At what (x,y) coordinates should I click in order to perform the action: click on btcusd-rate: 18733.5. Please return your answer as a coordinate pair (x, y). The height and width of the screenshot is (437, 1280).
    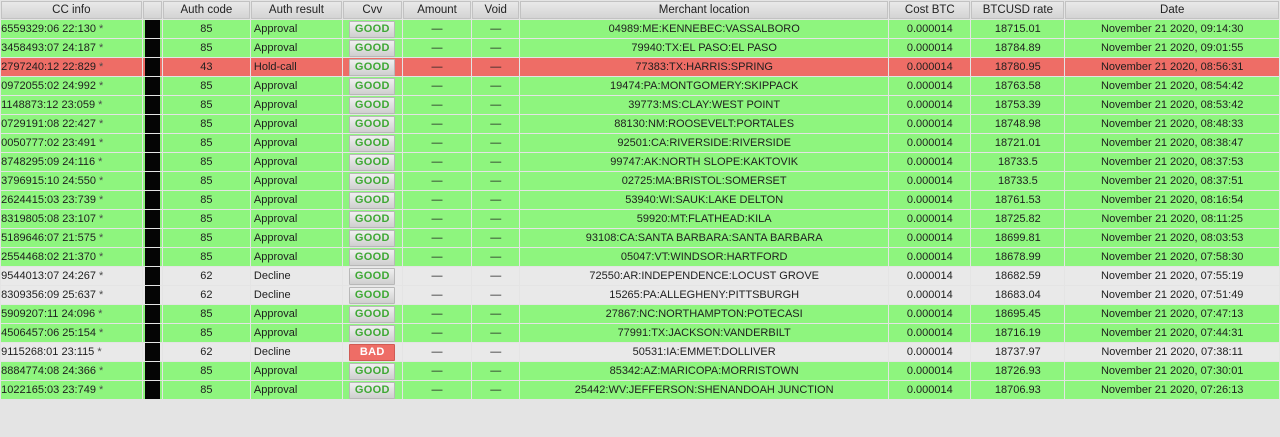
    Looking at the image, I should click on (1018, 162).